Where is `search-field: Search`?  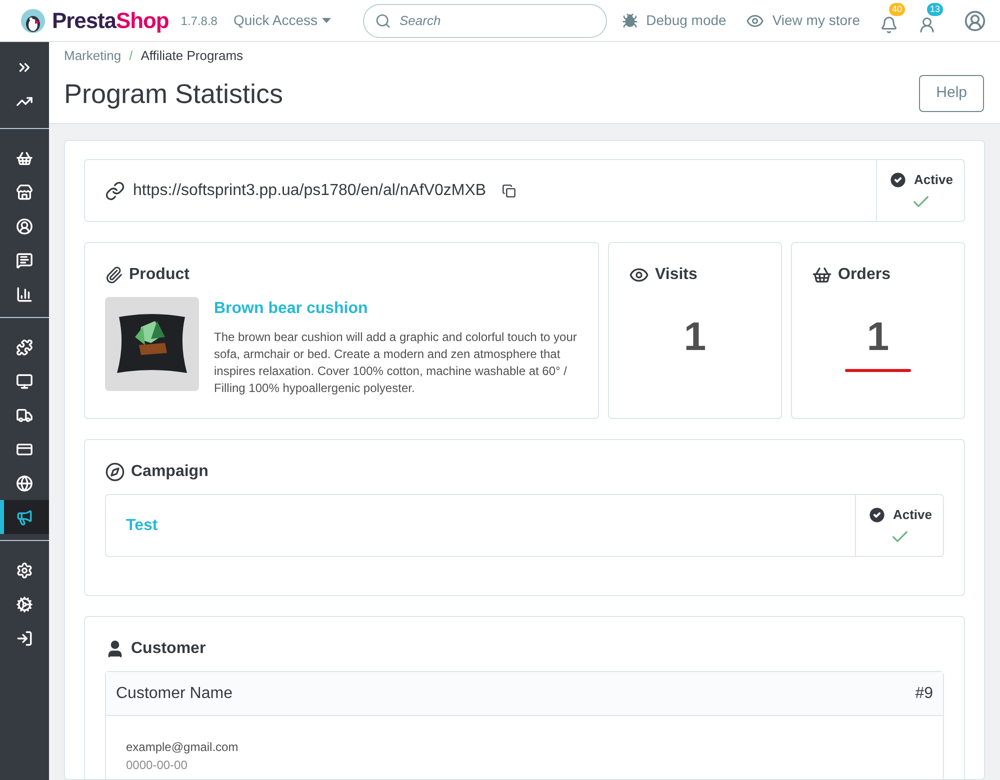 search-field: Search is located at coordinates (484, 21).